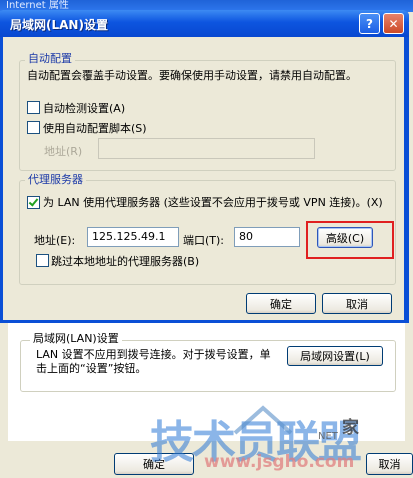 The width and height of the screenshot is (413, 478). What do you see at coordinates (267, 237) in the screenshot?
I see `proxy-port-input: 80` at bounding box center [267, 237].